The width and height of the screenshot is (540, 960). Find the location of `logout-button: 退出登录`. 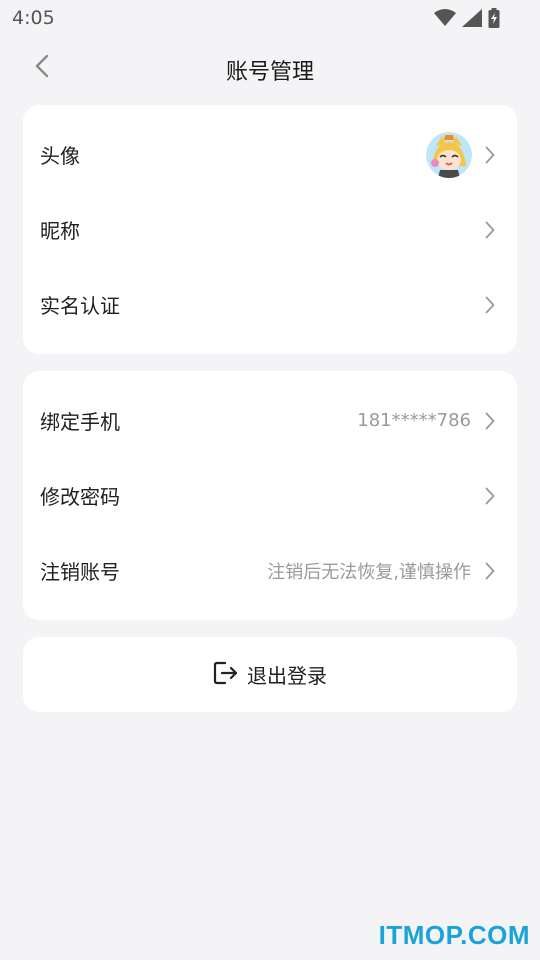

logout-button: 退出登录 is located at coordinates (270, 674).